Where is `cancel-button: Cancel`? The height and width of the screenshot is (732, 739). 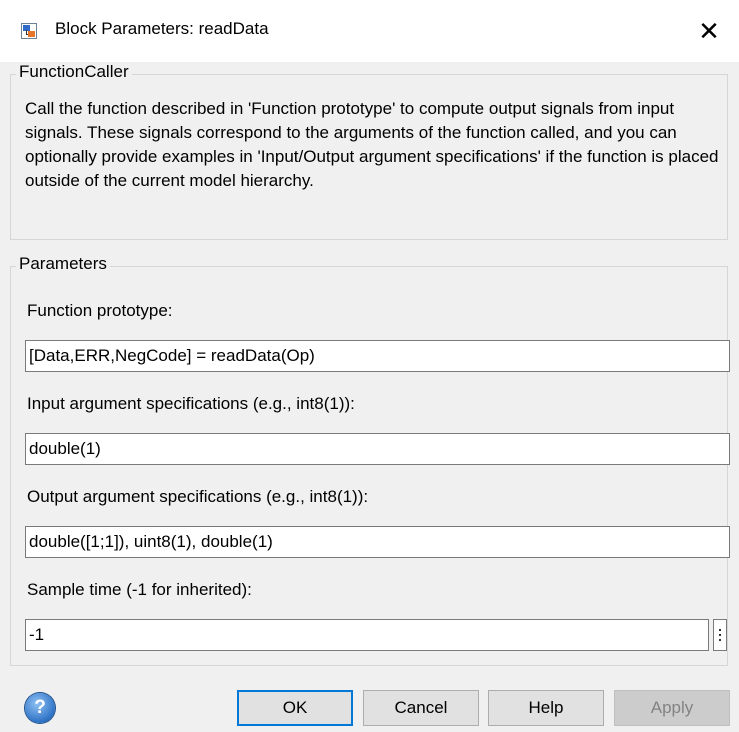
cancel-button: Cancel is located at coordinates (421, 708).